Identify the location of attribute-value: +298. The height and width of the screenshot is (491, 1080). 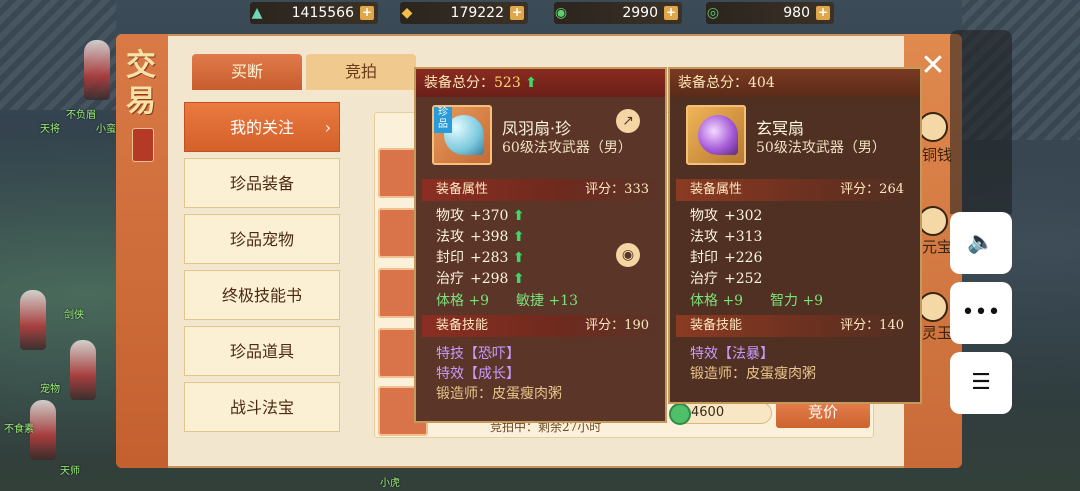
(489, 279).